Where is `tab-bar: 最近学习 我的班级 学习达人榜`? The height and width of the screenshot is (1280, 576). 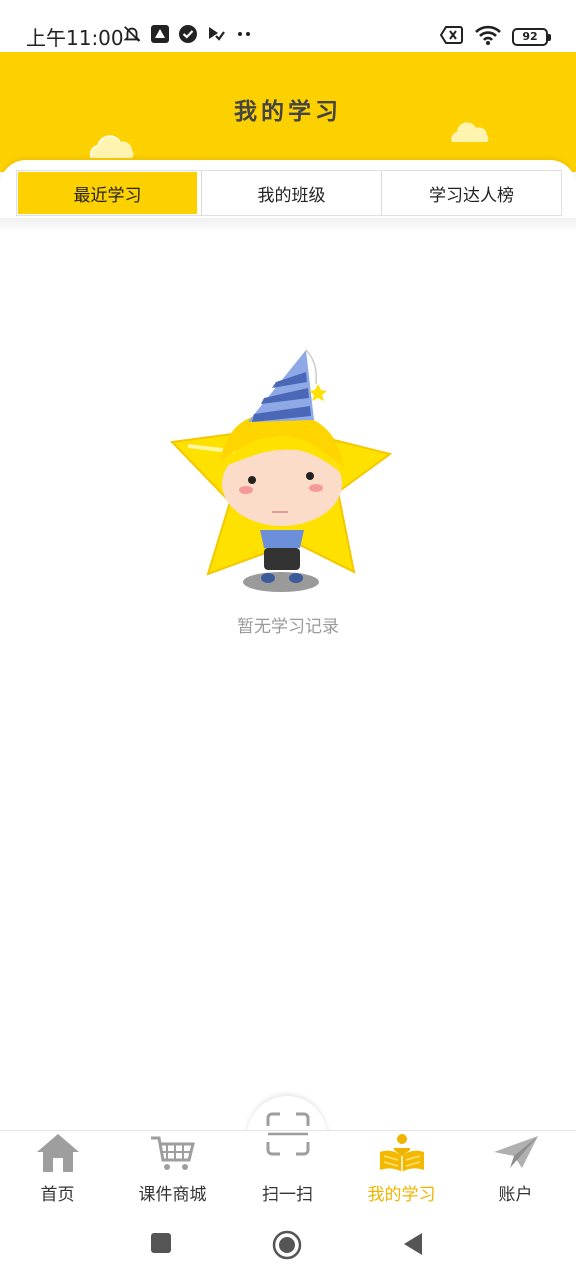
tab-bar: 最近学习 我的班级 学习达人榜 is located at coordinates (289, 193).